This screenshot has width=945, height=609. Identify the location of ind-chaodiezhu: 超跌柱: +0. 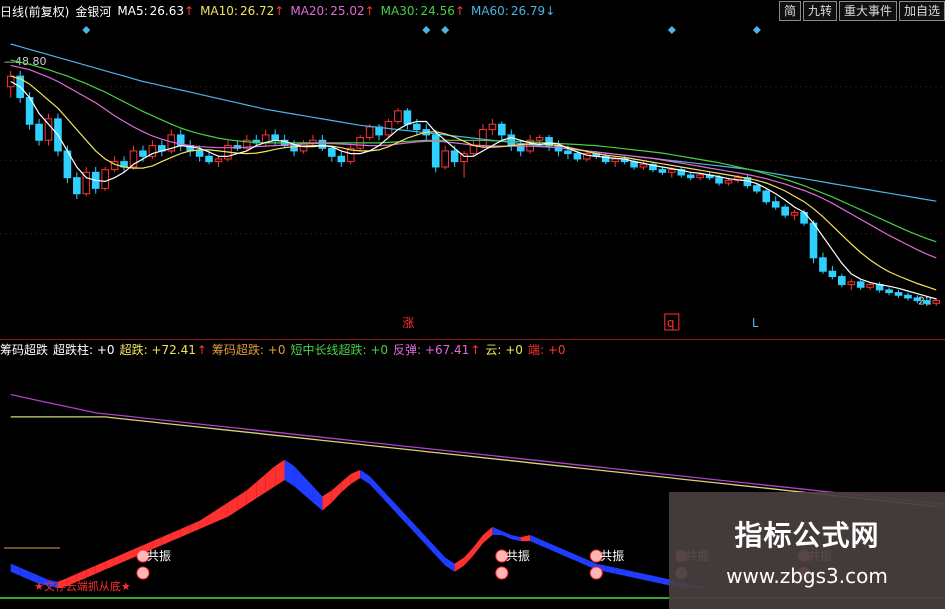
(84, 349).